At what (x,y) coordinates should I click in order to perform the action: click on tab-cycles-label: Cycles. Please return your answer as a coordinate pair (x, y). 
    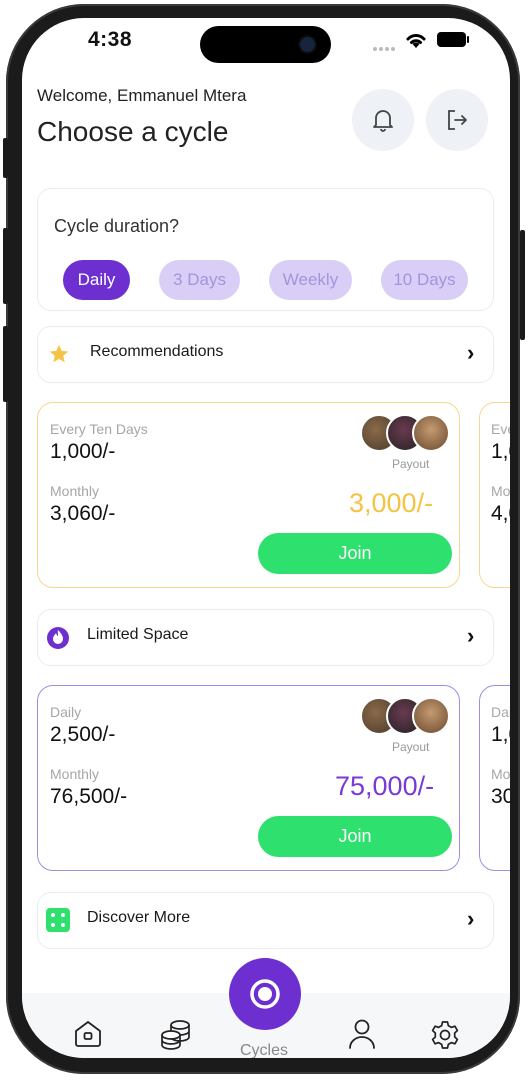
    Looking at the image, I should click on (264, 1050).